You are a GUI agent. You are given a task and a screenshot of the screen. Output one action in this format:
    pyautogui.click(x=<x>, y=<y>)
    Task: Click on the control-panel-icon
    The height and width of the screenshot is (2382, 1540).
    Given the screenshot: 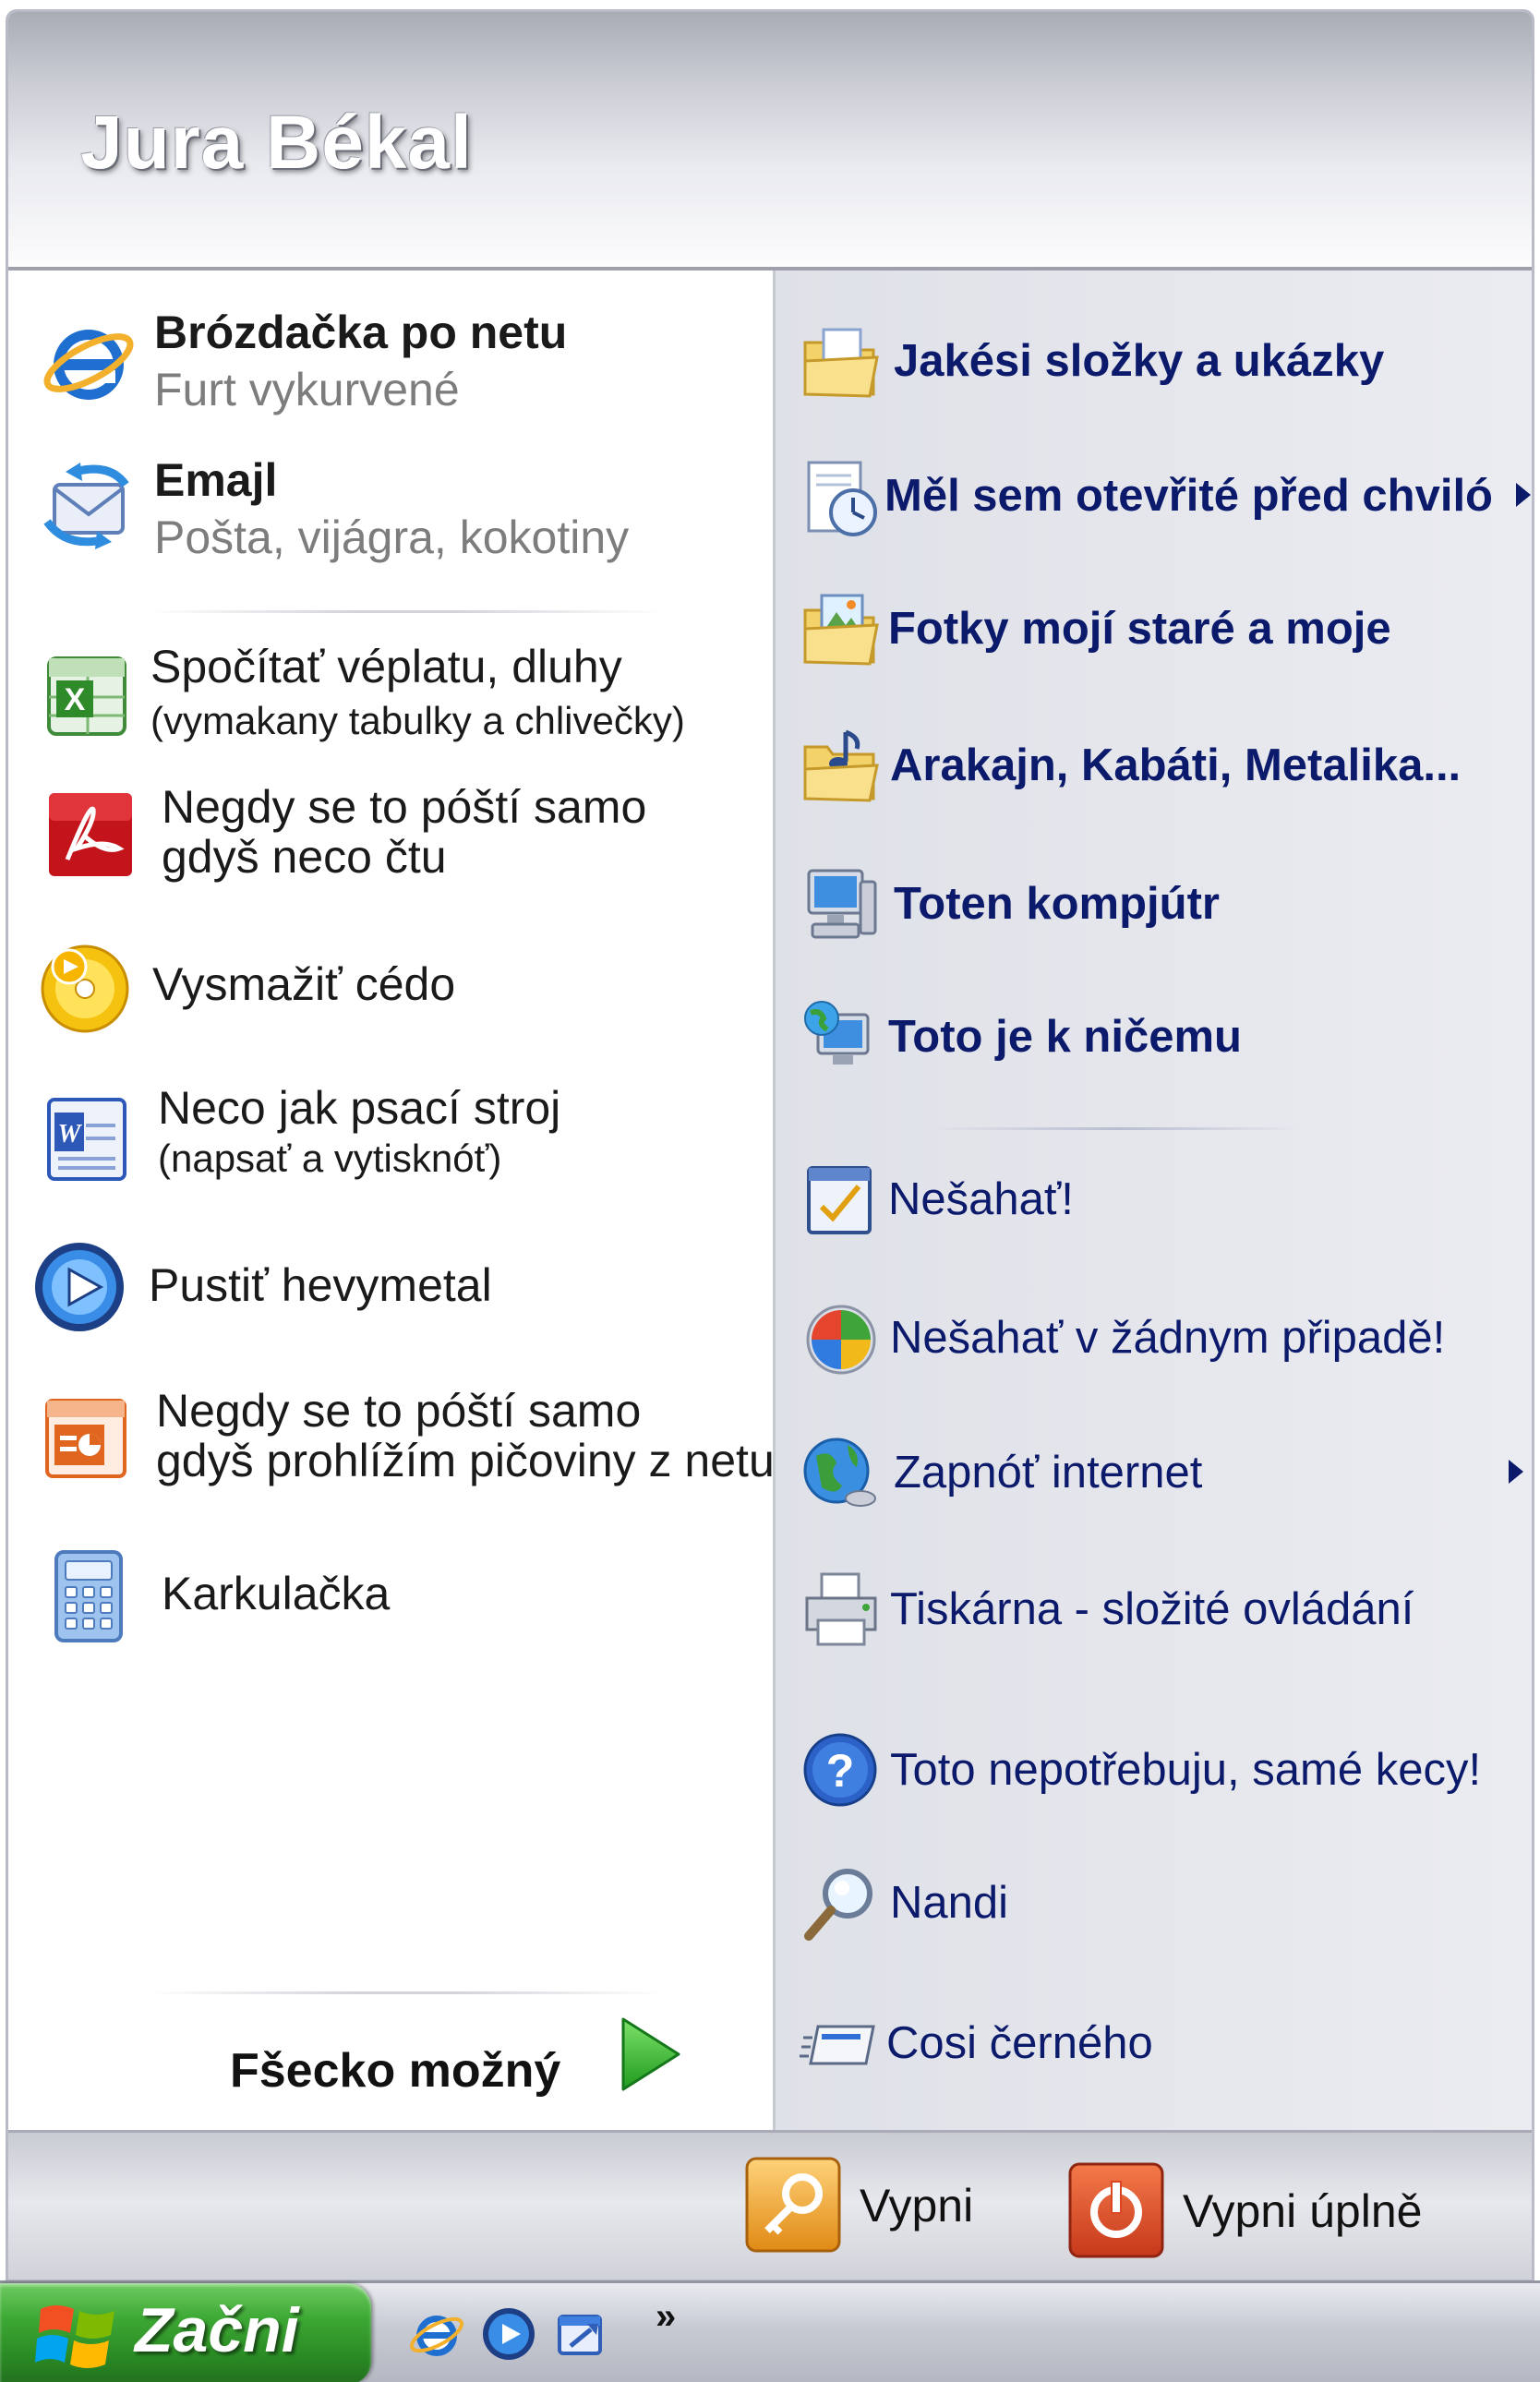 What is the action you would take?
    pyautogui.click(x=840, y=1200)
    